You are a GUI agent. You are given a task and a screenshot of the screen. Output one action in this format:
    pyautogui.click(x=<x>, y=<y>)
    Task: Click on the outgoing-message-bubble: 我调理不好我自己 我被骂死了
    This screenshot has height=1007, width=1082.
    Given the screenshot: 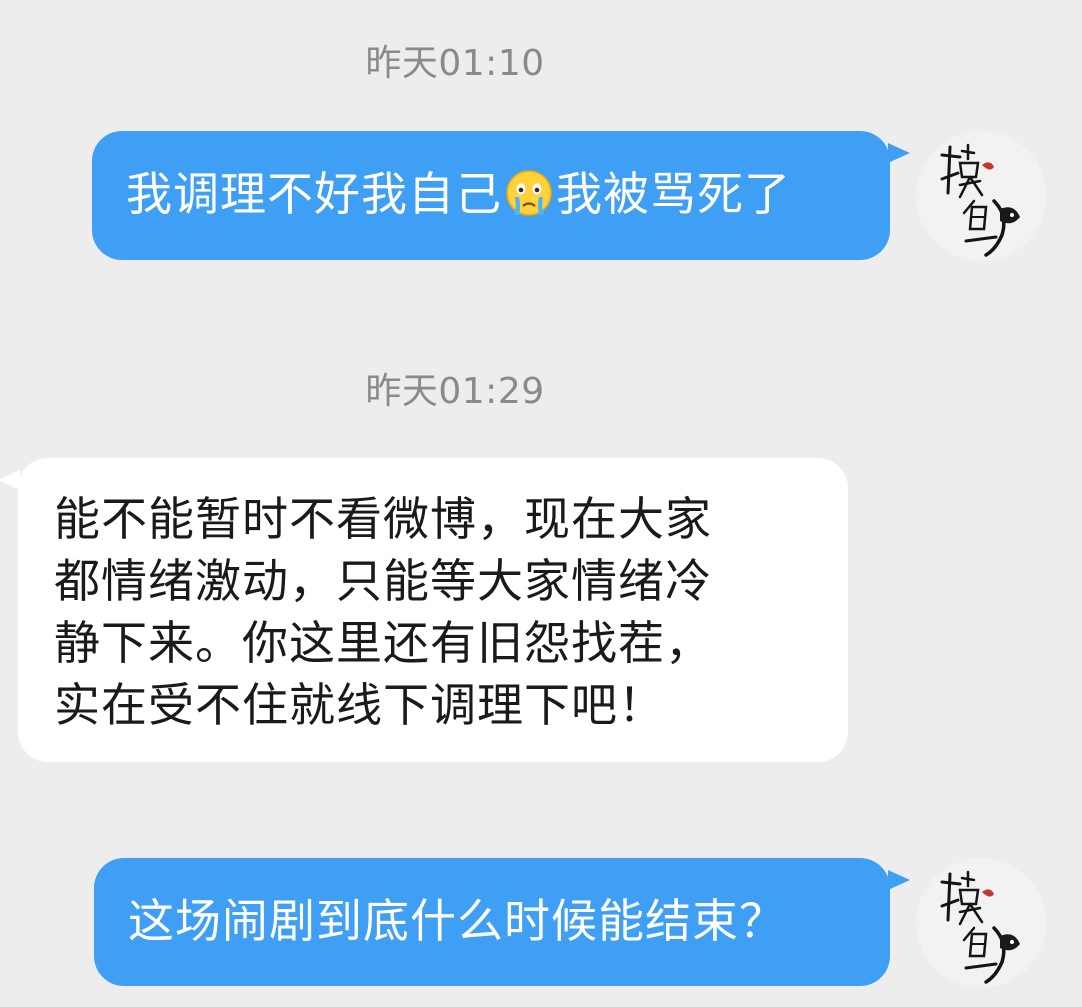 What is the action you would take?
    pyautogui.click(x=491, y=195)
    